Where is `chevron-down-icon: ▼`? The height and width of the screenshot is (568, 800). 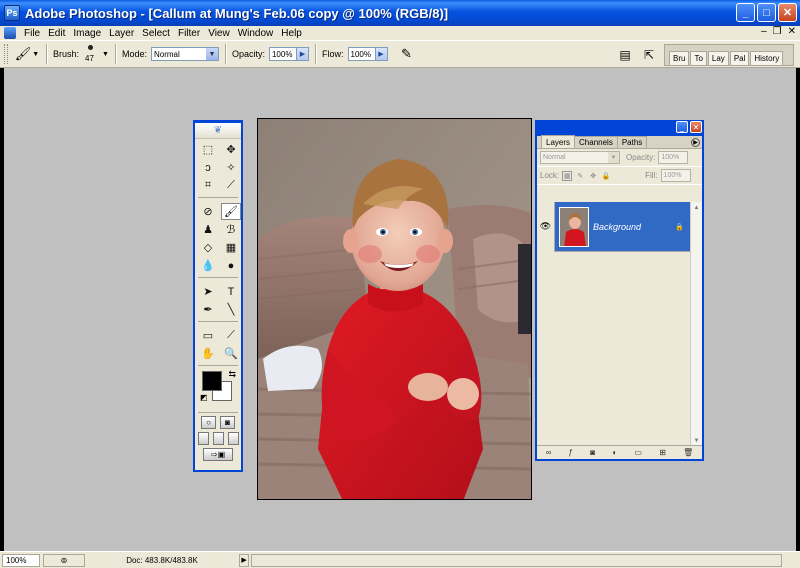 chevron-down-icon: ▼ is located at coordinates (36, 54).